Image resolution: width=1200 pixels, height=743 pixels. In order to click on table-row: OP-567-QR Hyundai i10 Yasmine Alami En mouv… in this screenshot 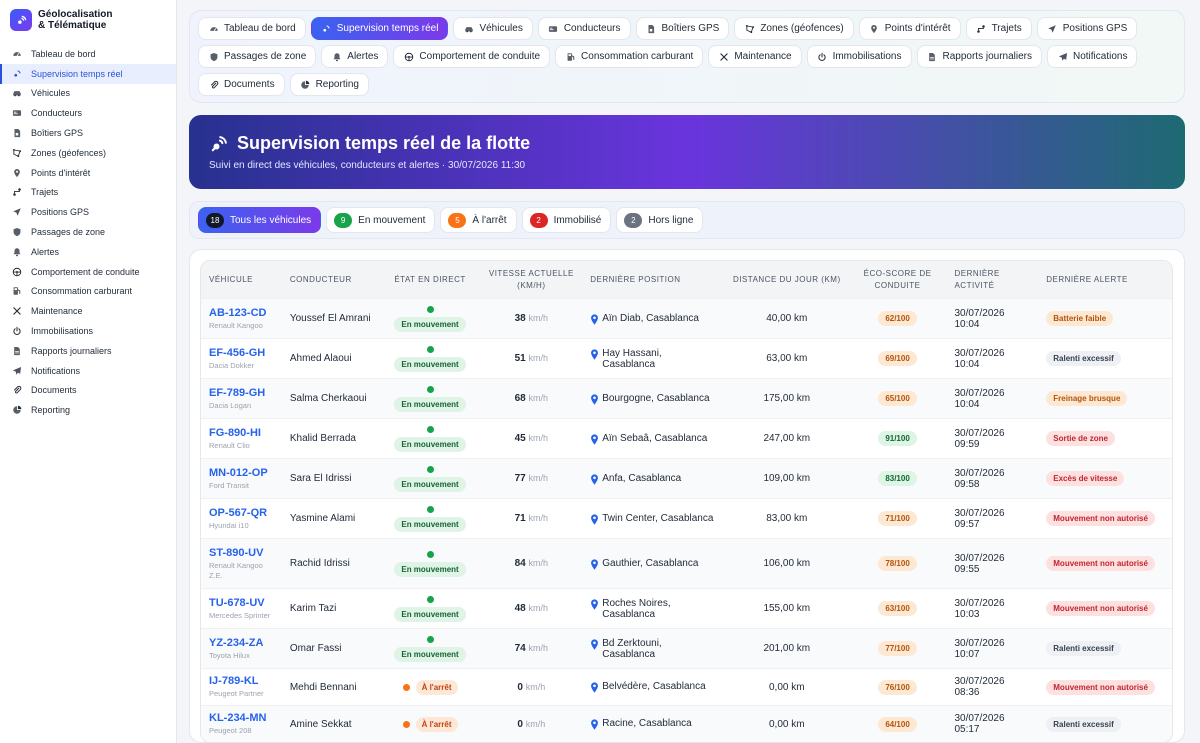, I will do `click(686, 518)`.